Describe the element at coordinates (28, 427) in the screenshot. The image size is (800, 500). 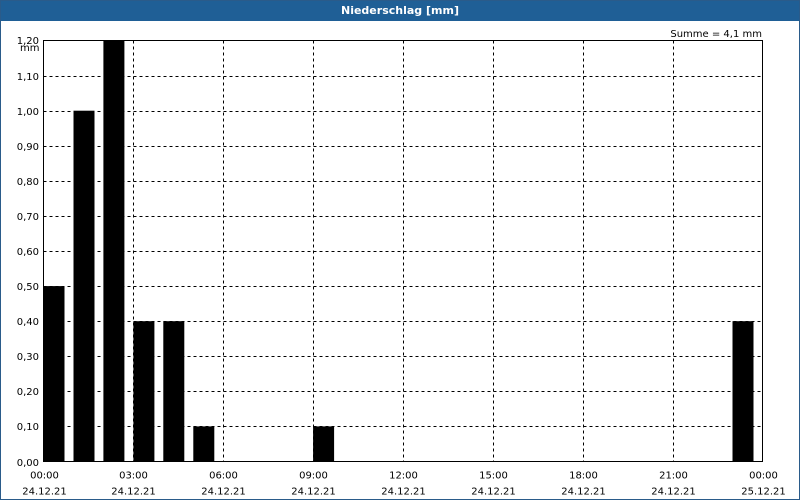
I see `y-tick-label: 0,10` at that location.